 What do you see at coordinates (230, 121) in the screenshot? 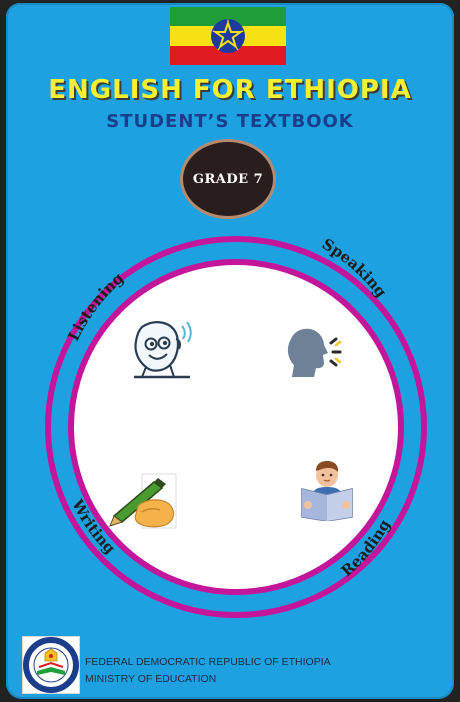
I see `book-subtitle: STUDENT’S TEXTBOOK` at bounding box center [230, 121].